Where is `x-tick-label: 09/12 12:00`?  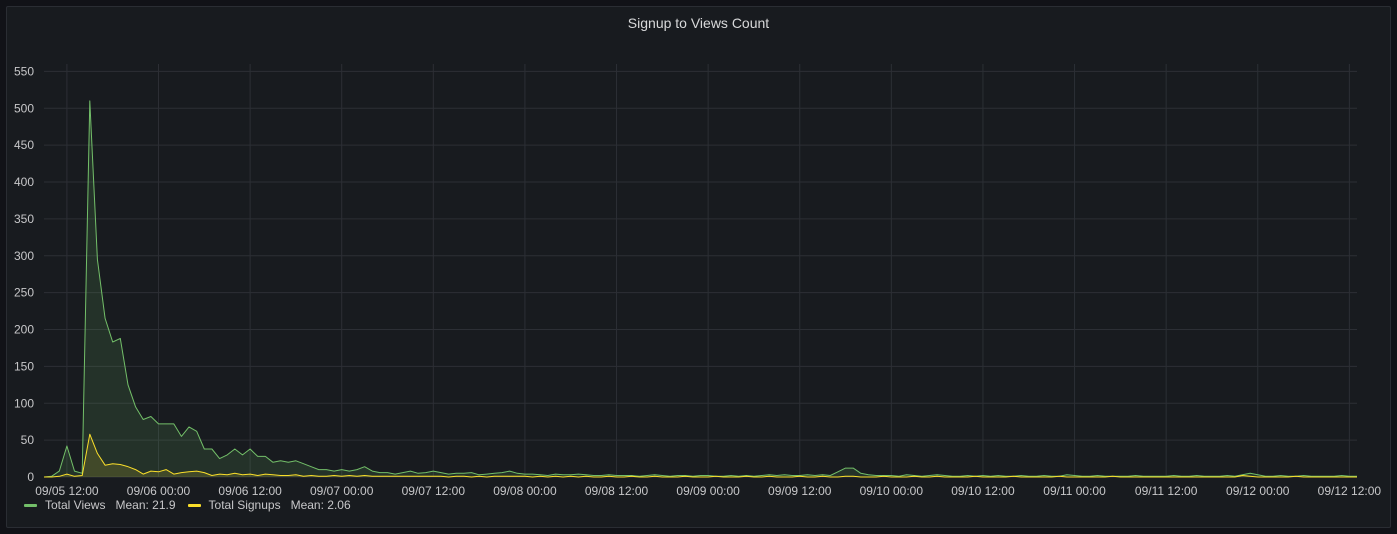 x-tick-label: 09/12 12:00 is located at coordinates (1350, 491).